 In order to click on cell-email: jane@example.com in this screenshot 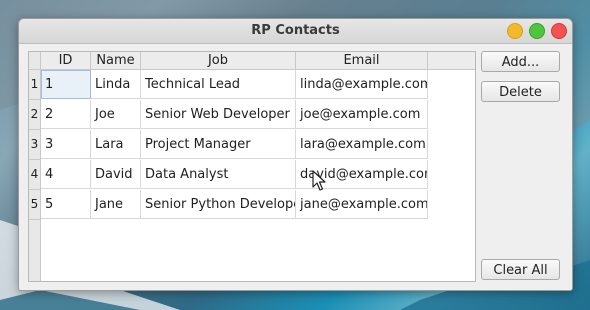, I will do `click(362, 204)`.